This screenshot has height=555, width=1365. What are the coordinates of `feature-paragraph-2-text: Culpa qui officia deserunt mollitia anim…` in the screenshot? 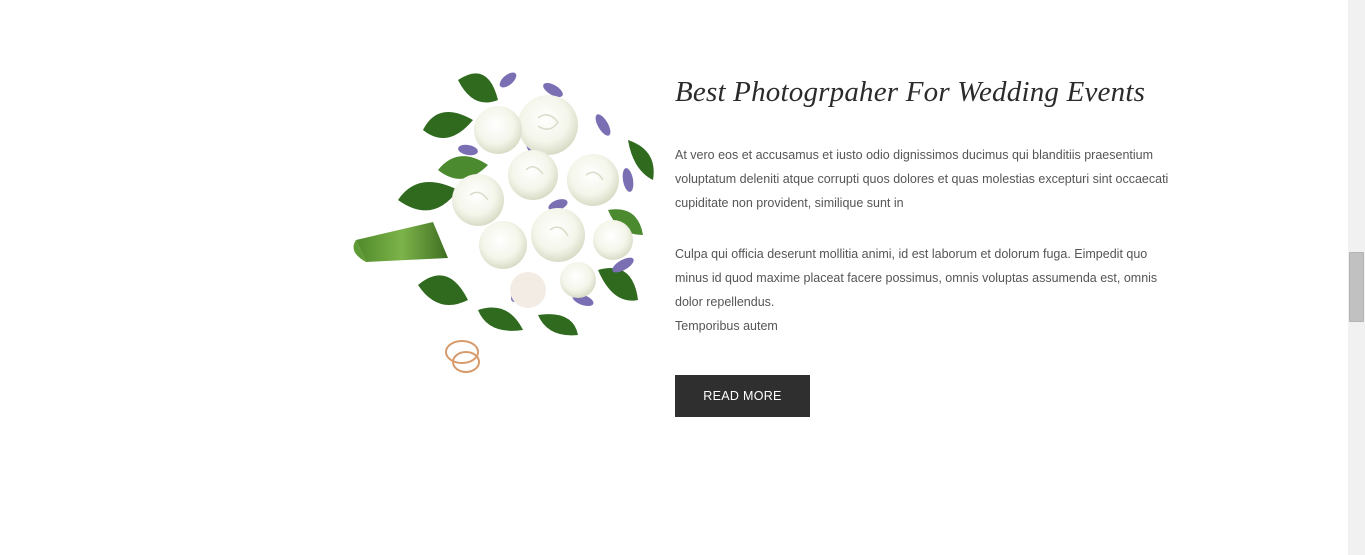 It's located at (916, 278).